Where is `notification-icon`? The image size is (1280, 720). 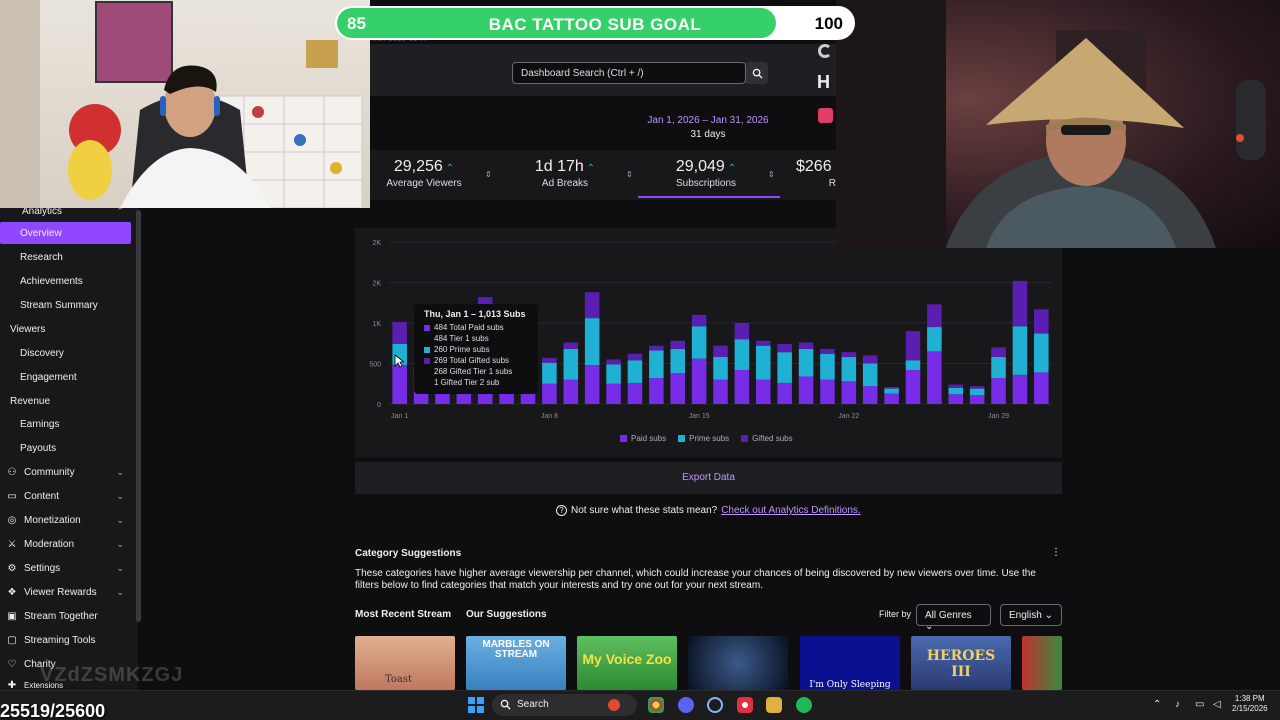
notification-icon is located at coordinates (825, 115).